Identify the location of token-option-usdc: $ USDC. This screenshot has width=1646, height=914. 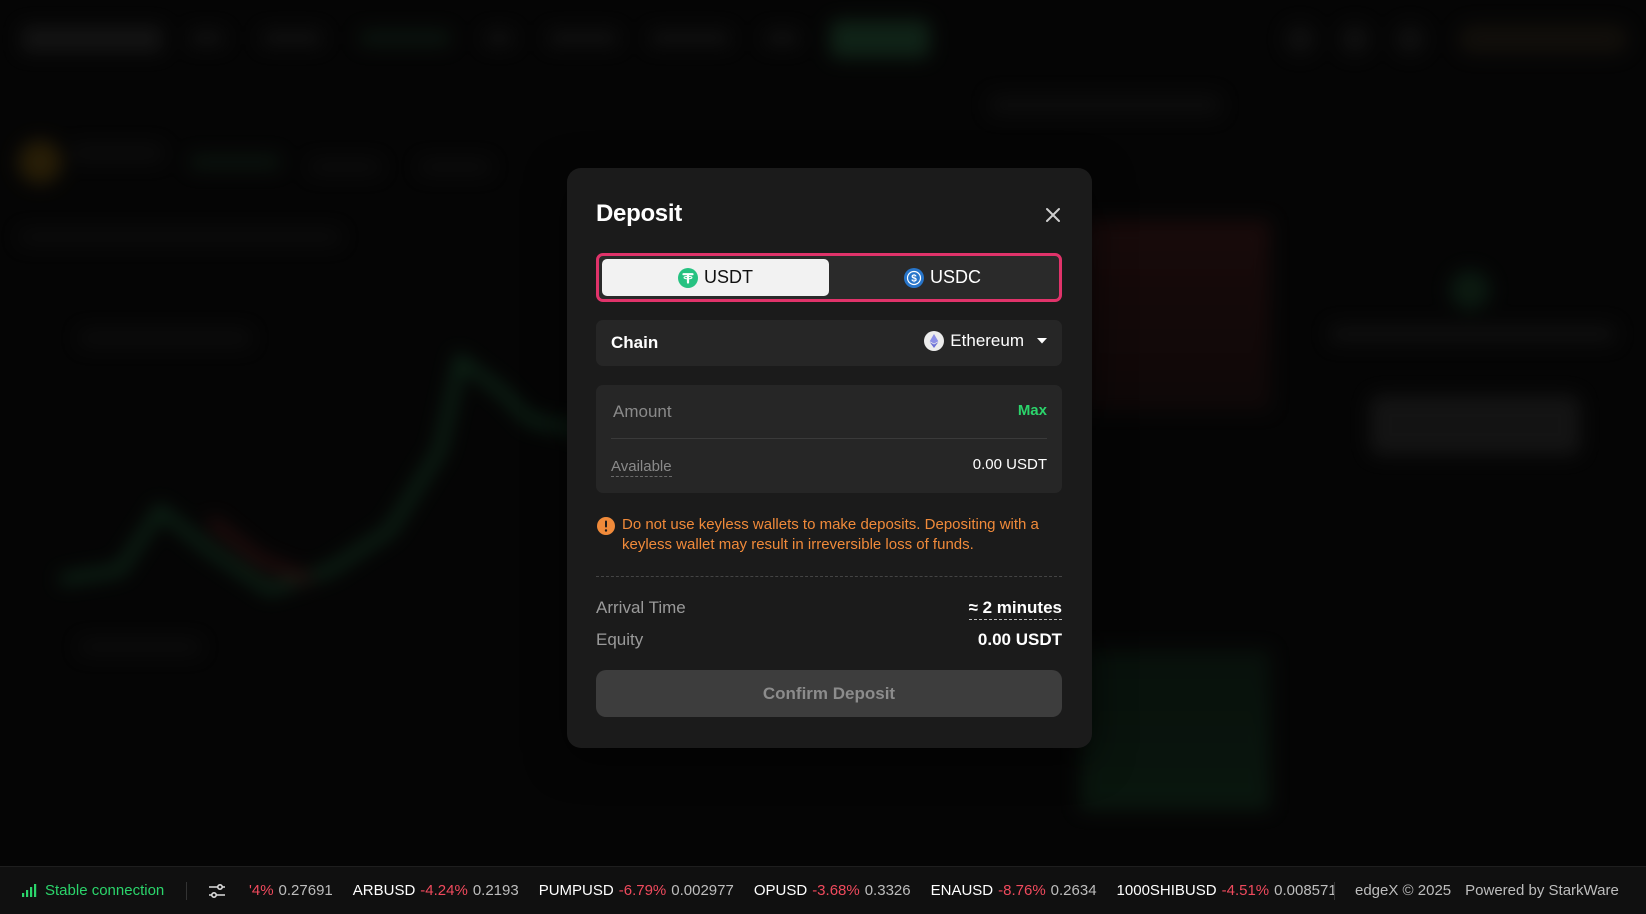
(942, 277).